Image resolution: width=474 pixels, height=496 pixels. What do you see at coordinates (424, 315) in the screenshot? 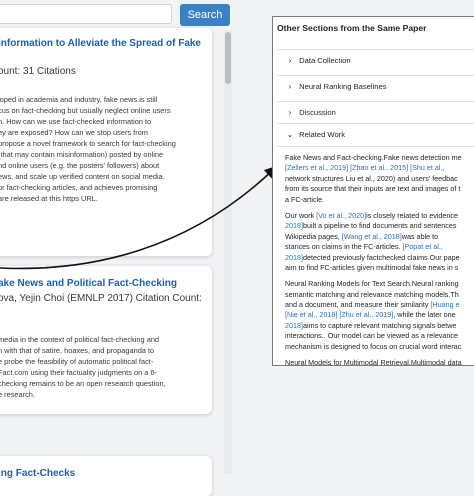
I see `body-text: , while the later one` at bounding box center [424, 315].